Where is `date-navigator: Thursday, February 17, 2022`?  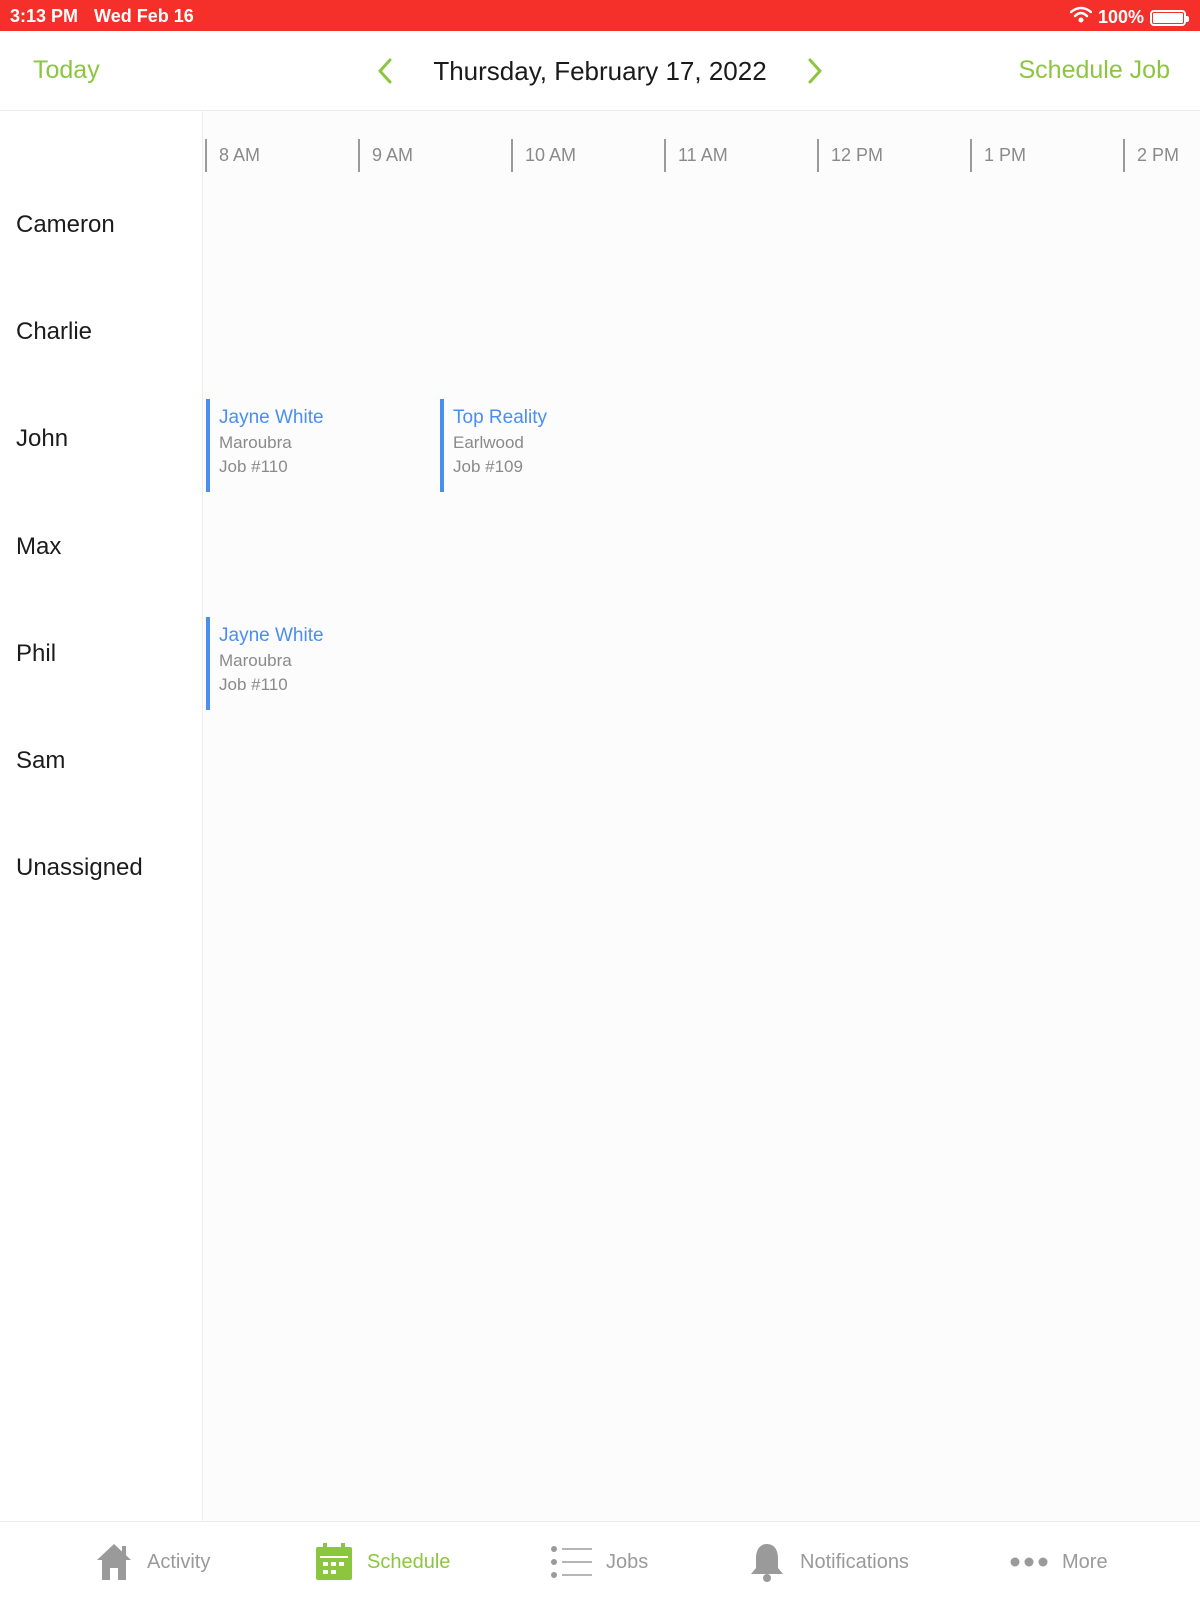
date-navigator: Thursday, February 17, 2022 is located at coordinates (600, 71).